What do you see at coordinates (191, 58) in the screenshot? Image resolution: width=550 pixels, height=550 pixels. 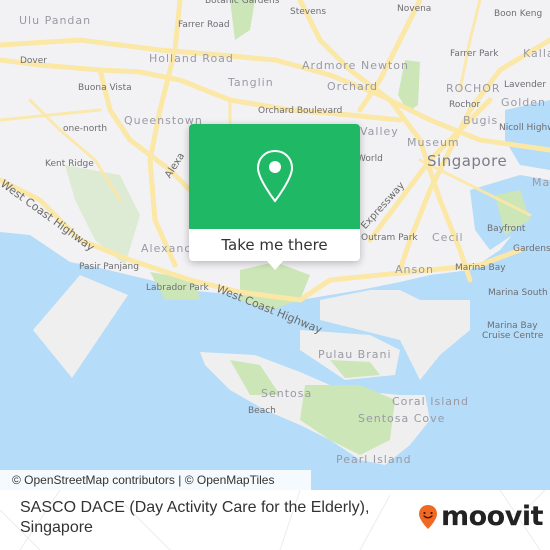 I see `map-label: Holland Road` at bounding box center [191, 58].